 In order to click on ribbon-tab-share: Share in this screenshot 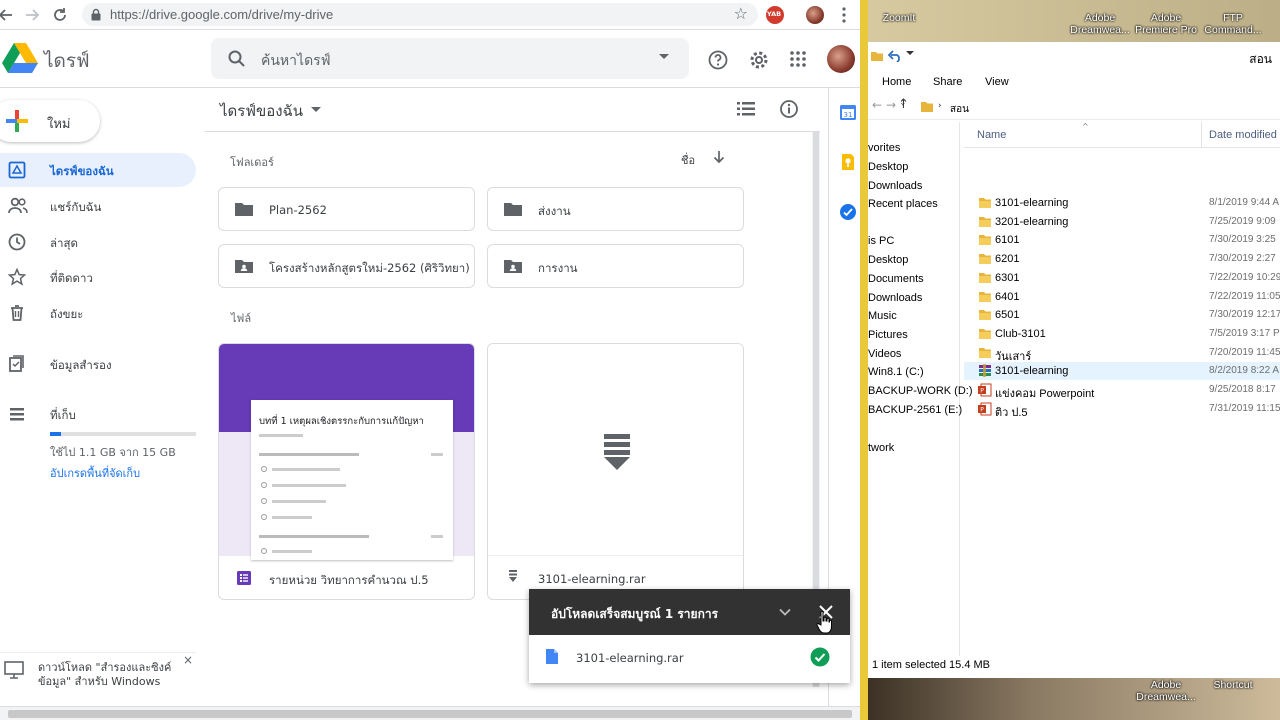, I will do `click(947, 82)`.